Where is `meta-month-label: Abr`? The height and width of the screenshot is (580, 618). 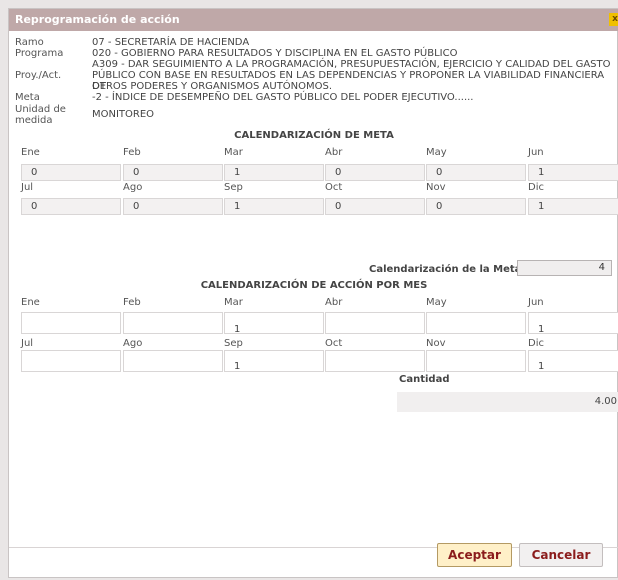 meta-month-label: Abr is located at coordinates (334, 152).